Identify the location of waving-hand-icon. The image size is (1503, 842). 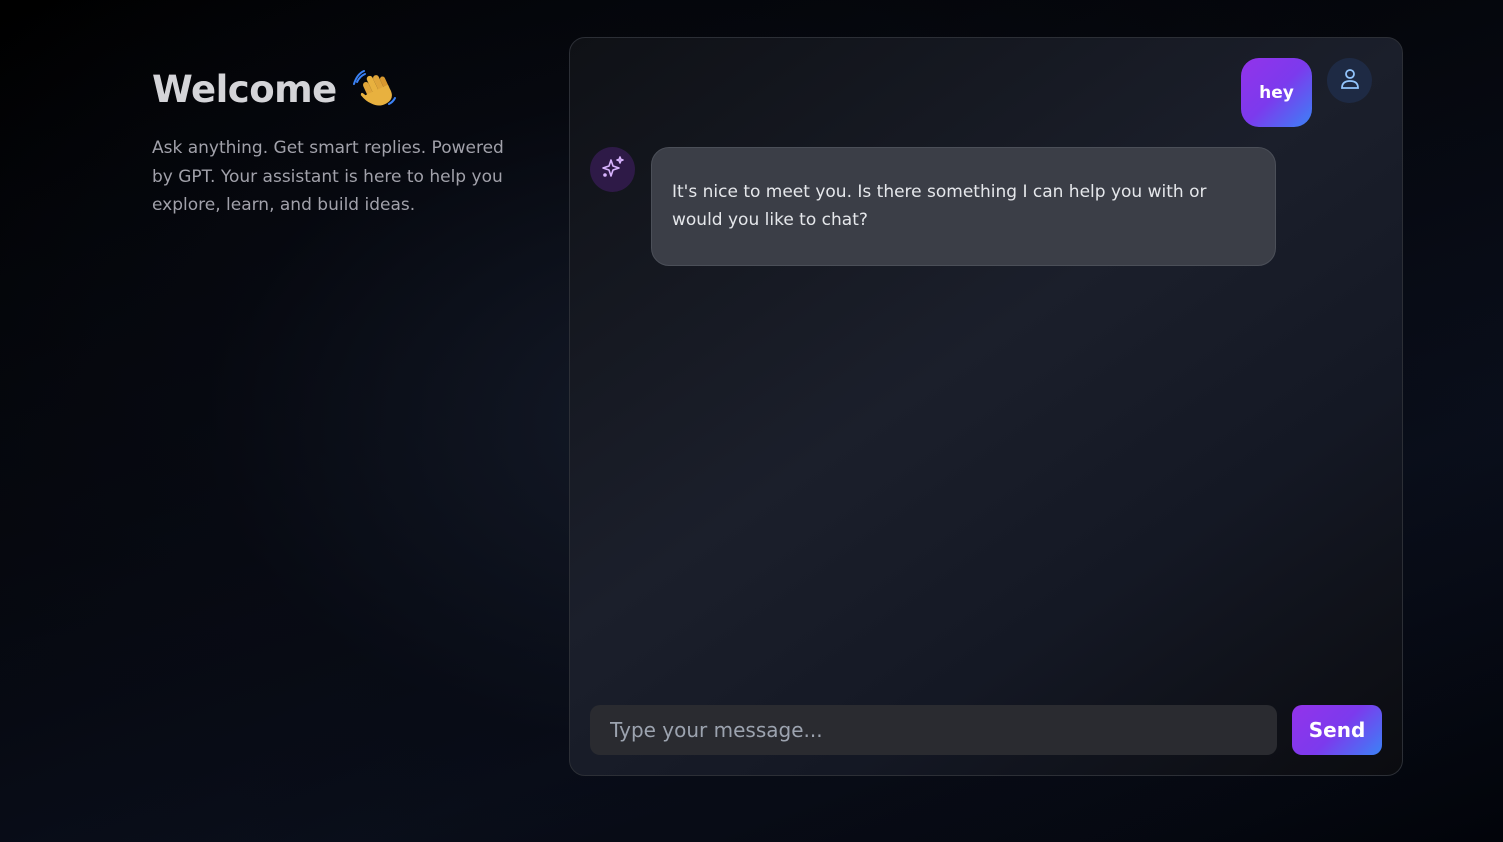
(374, 90).